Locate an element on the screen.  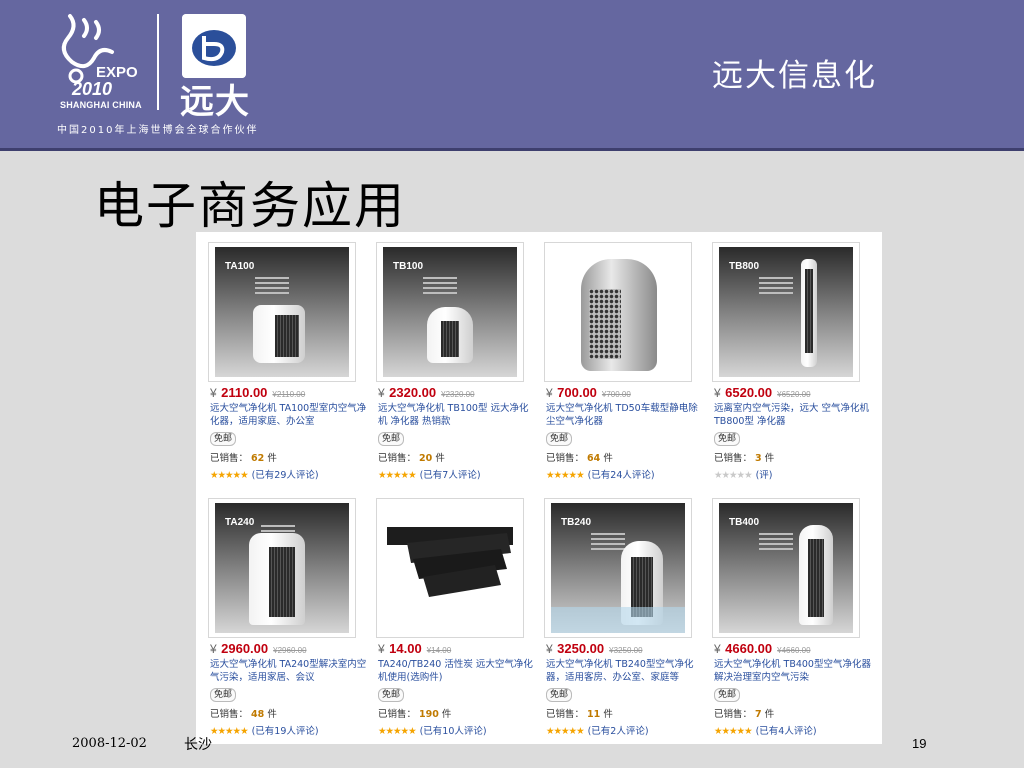
product-price: ¥ 2110.00 ¥2110.00 is located at coordinates (258, 392).